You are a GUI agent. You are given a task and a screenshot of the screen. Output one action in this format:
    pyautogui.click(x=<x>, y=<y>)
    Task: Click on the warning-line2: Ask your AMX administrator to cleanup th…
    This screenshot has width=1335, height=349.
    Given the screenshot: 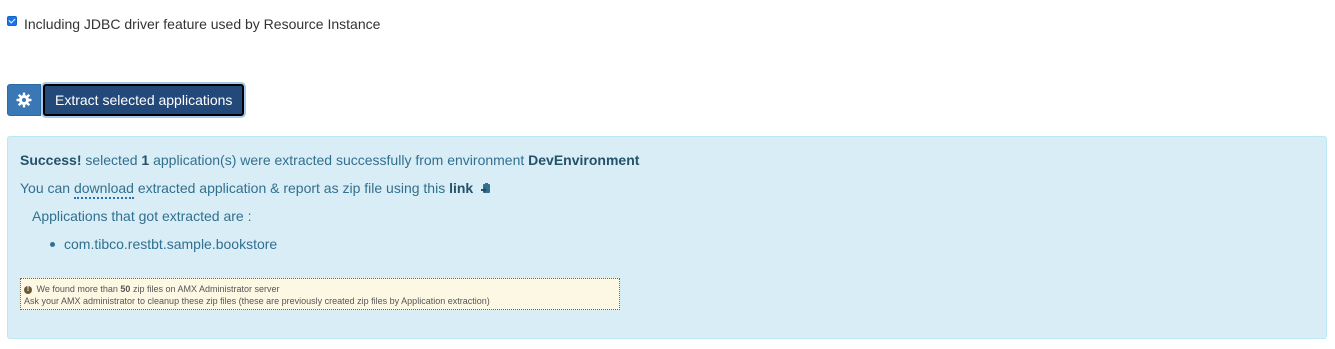 What is the action you would take?
    pyautogui.click(x=257, y=301)
    